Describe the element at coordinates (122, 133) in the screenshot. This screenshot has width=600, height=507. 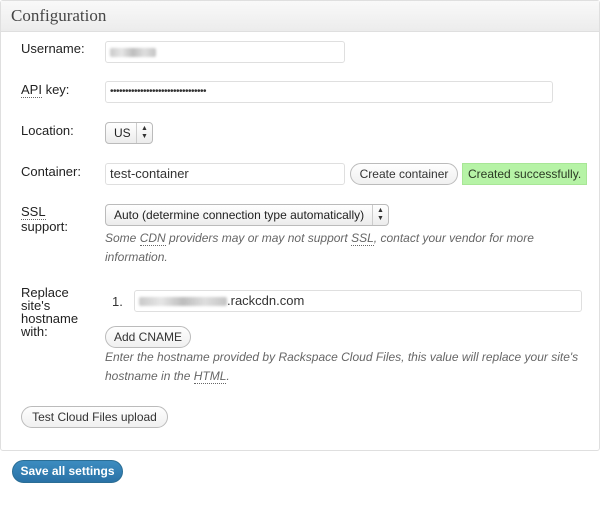
I see `location-selected: US` at that location.